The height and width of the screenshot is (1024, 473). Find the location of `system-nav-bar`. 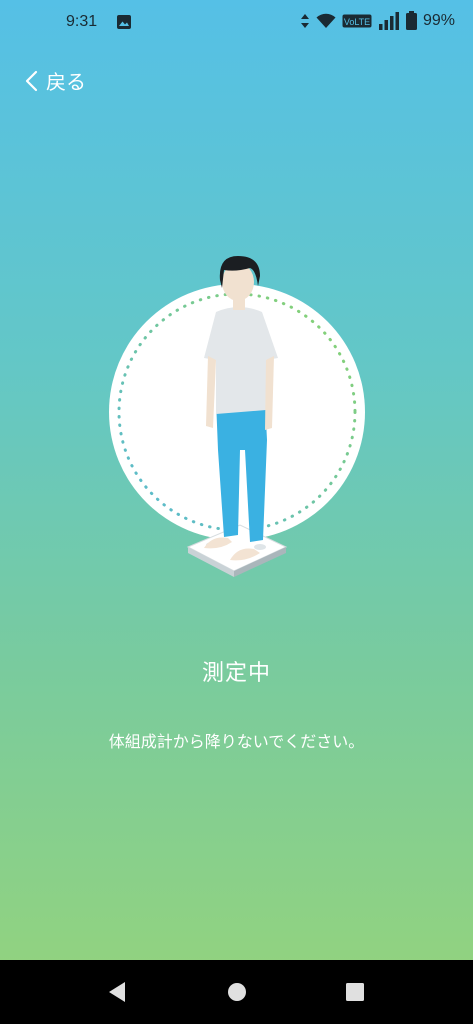

system-nav-bar is located at coordinates (236, 992).